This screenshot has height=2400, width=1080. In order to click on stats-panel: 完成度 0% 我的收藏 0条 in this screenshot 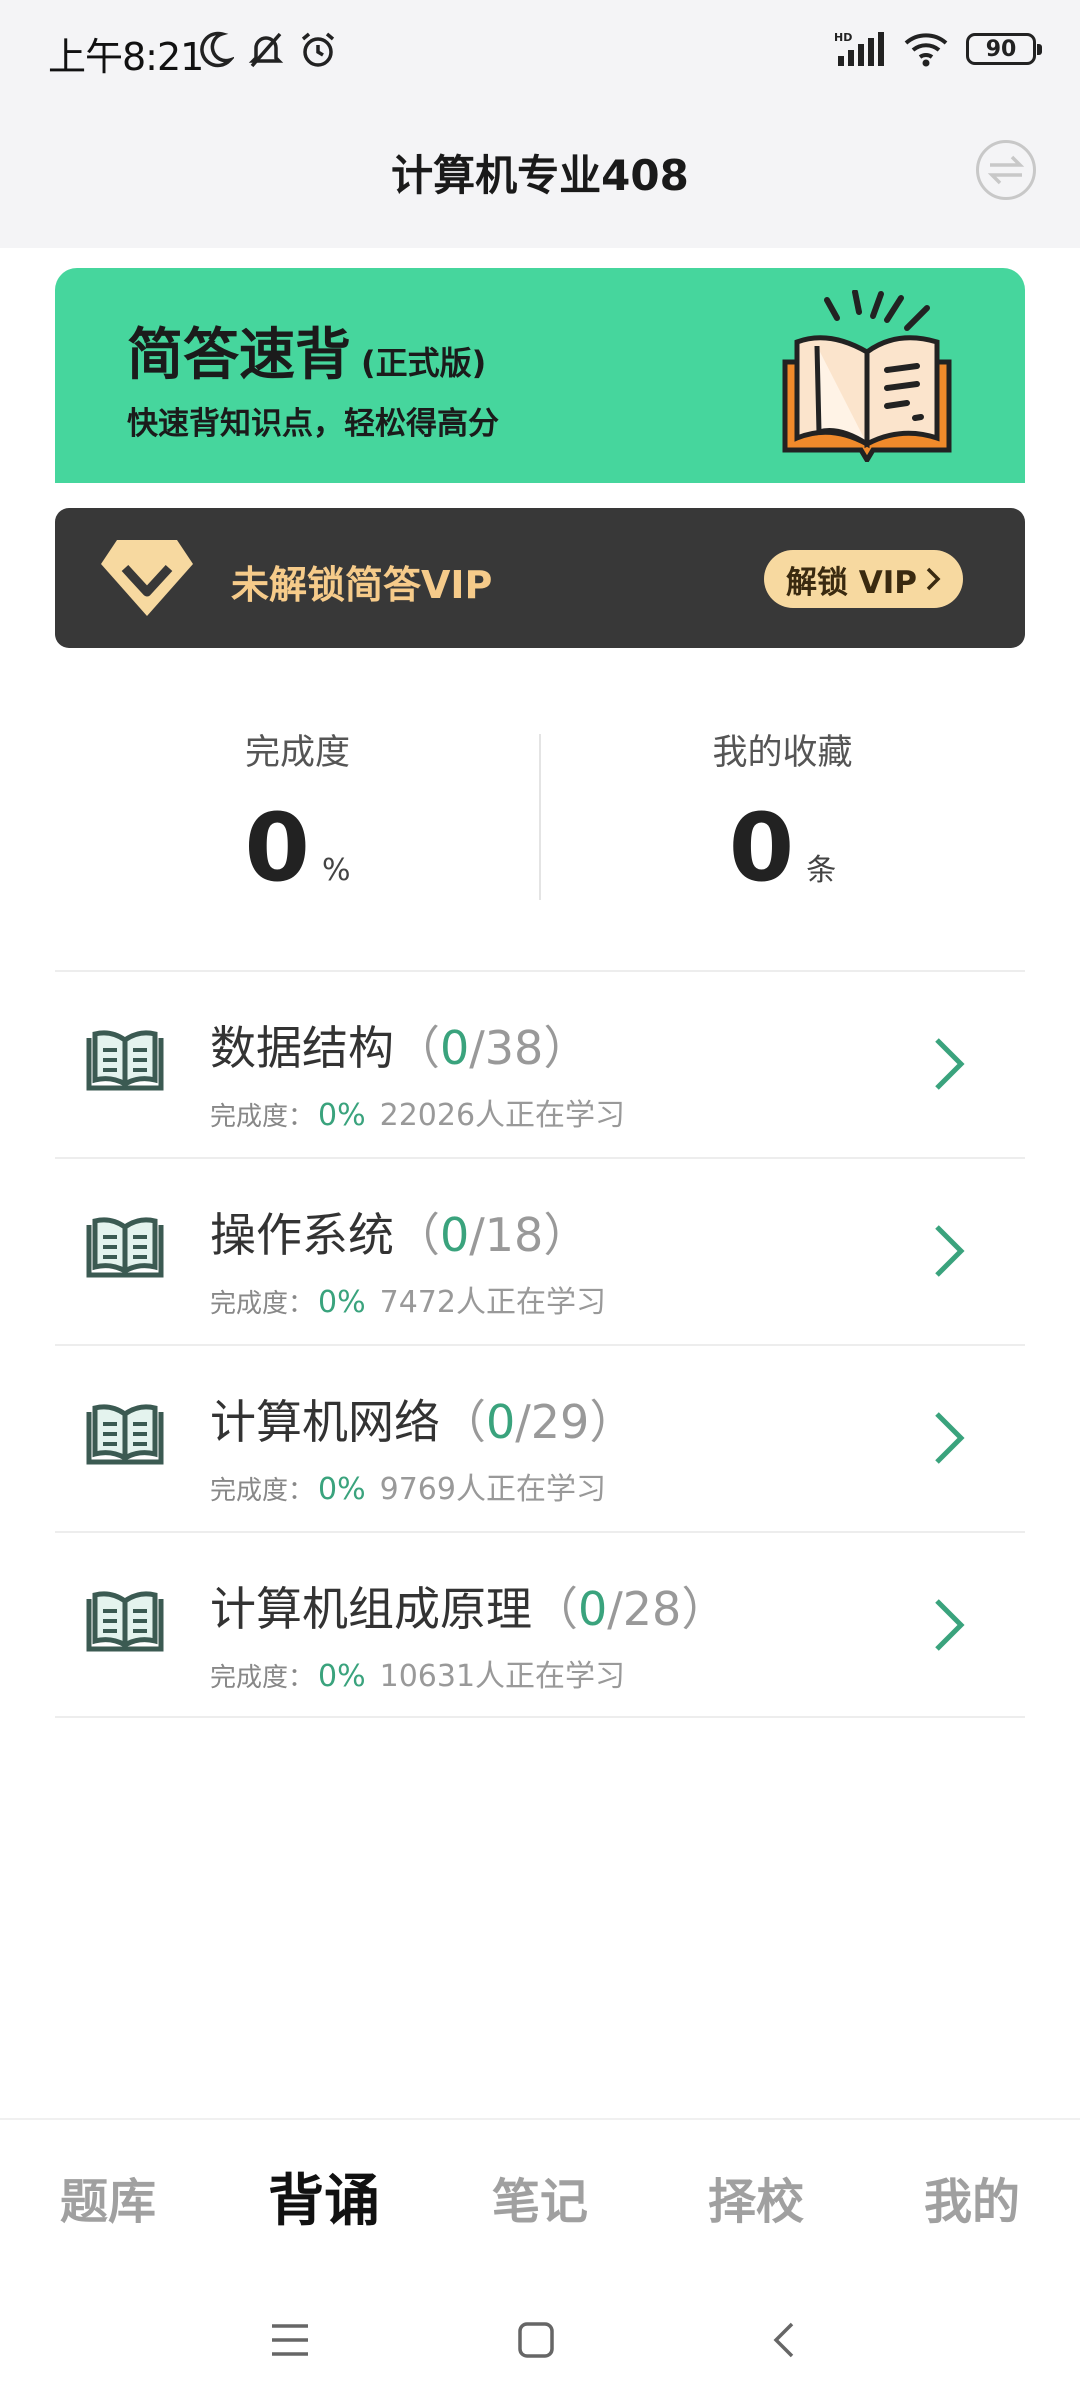, I will do `click(540, 810)`.